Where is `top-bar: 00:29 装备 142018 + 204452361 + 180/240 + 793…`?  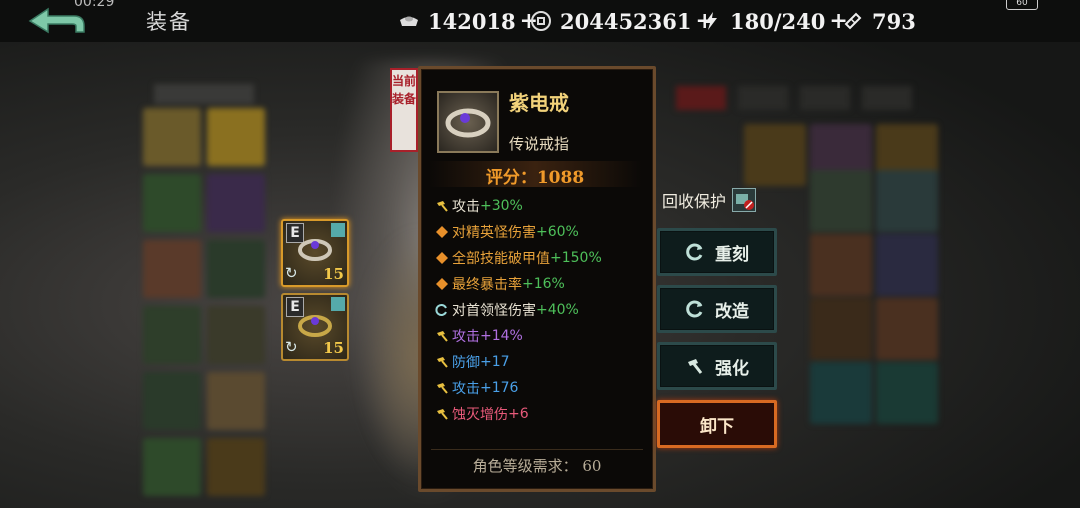
top-bar: 00:29 装备 142018 + 204452361 + 180/240 + 793… is located at coordinates (540, 21).